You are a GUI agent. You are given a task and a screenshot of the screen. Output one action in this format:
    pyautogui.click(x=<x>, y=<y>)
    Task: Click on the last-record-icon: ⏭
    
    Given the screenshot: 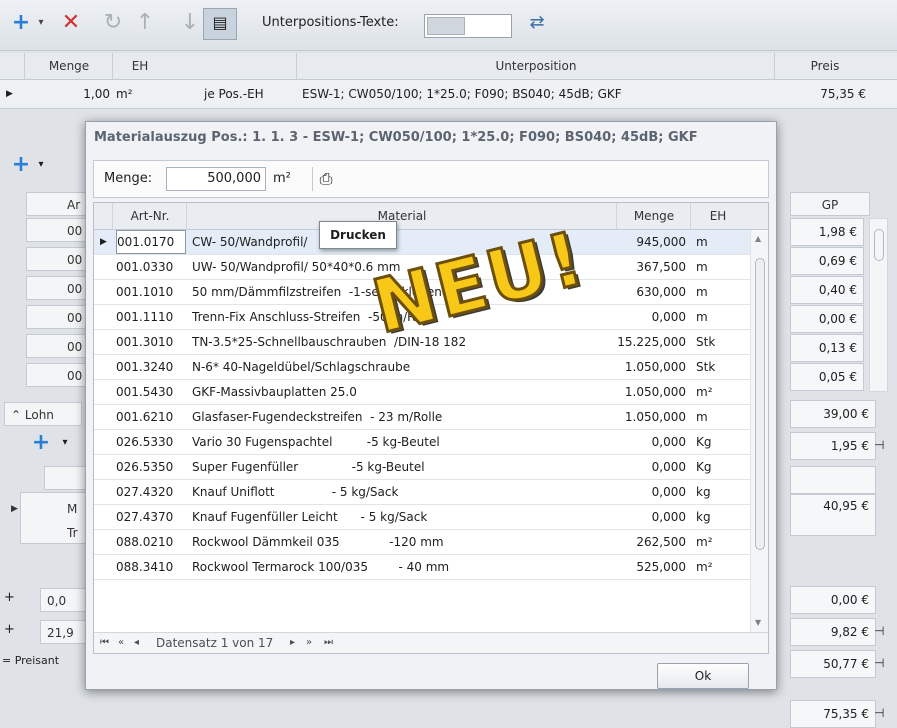 What is the action you would take?
    pyautogui.click(x=328, y=643)
    